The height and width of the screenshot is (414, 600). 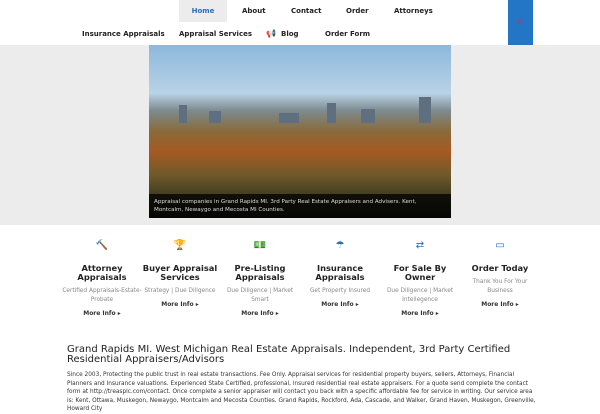 I want to click on nav-attorneys: Attorneys, so click(x=413, y=11).